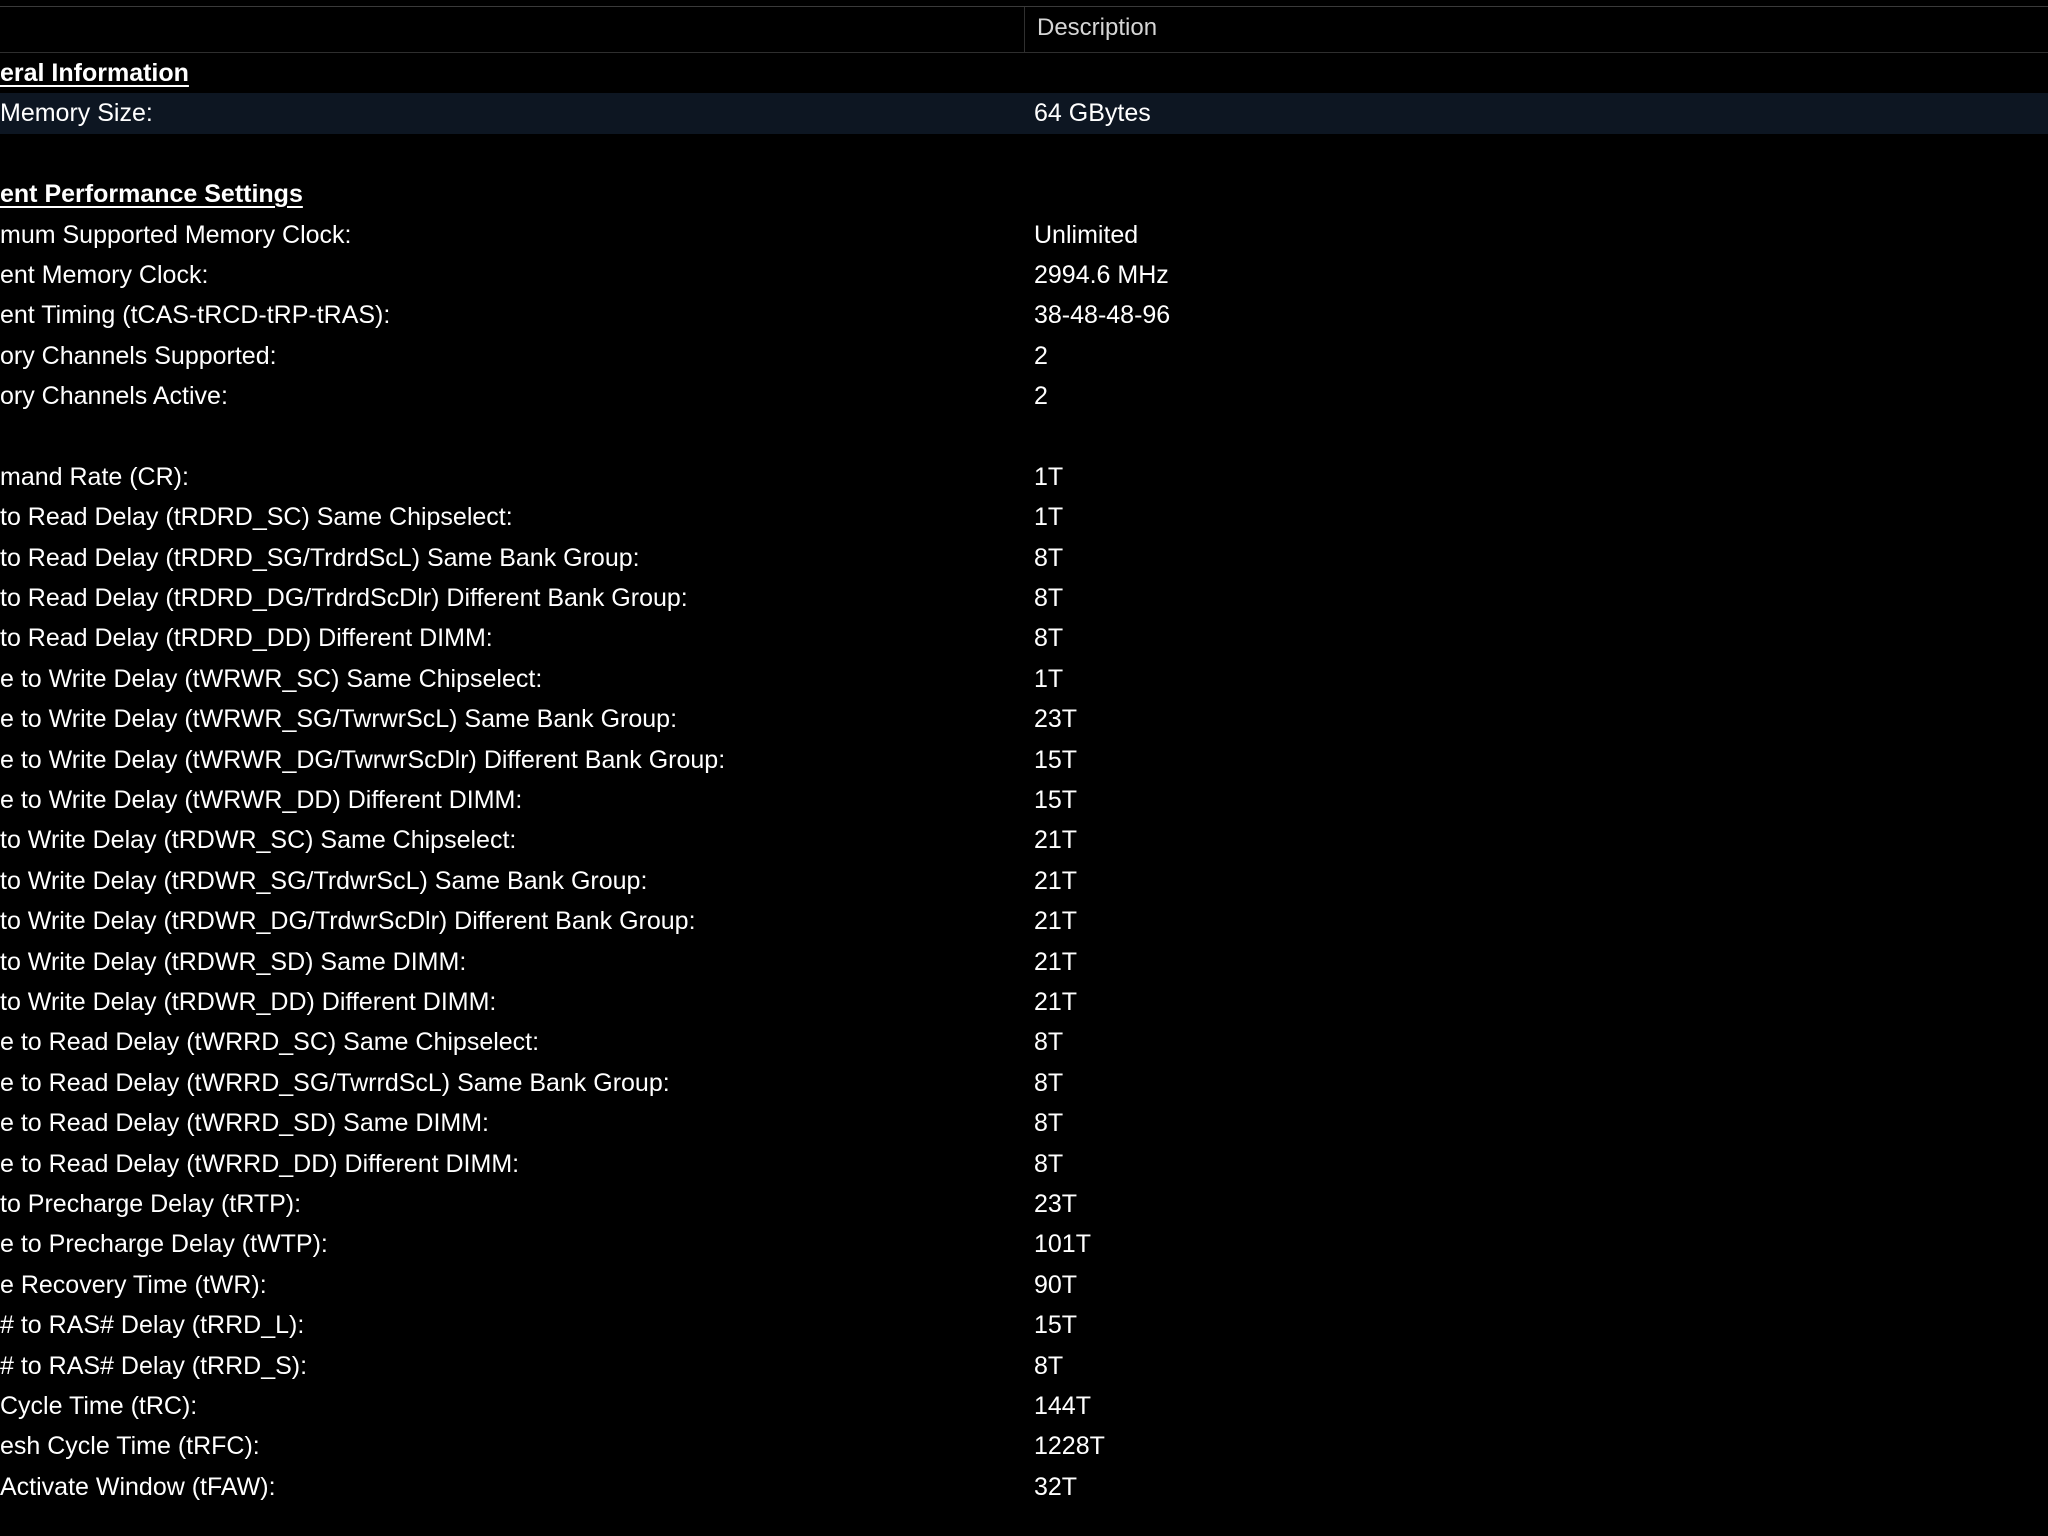  What do you see at coordinates (164, 1244) in the screenshot?
I see `field-label: e to Precharge Delay (tWTP):` at bounding box center [164, 1244].